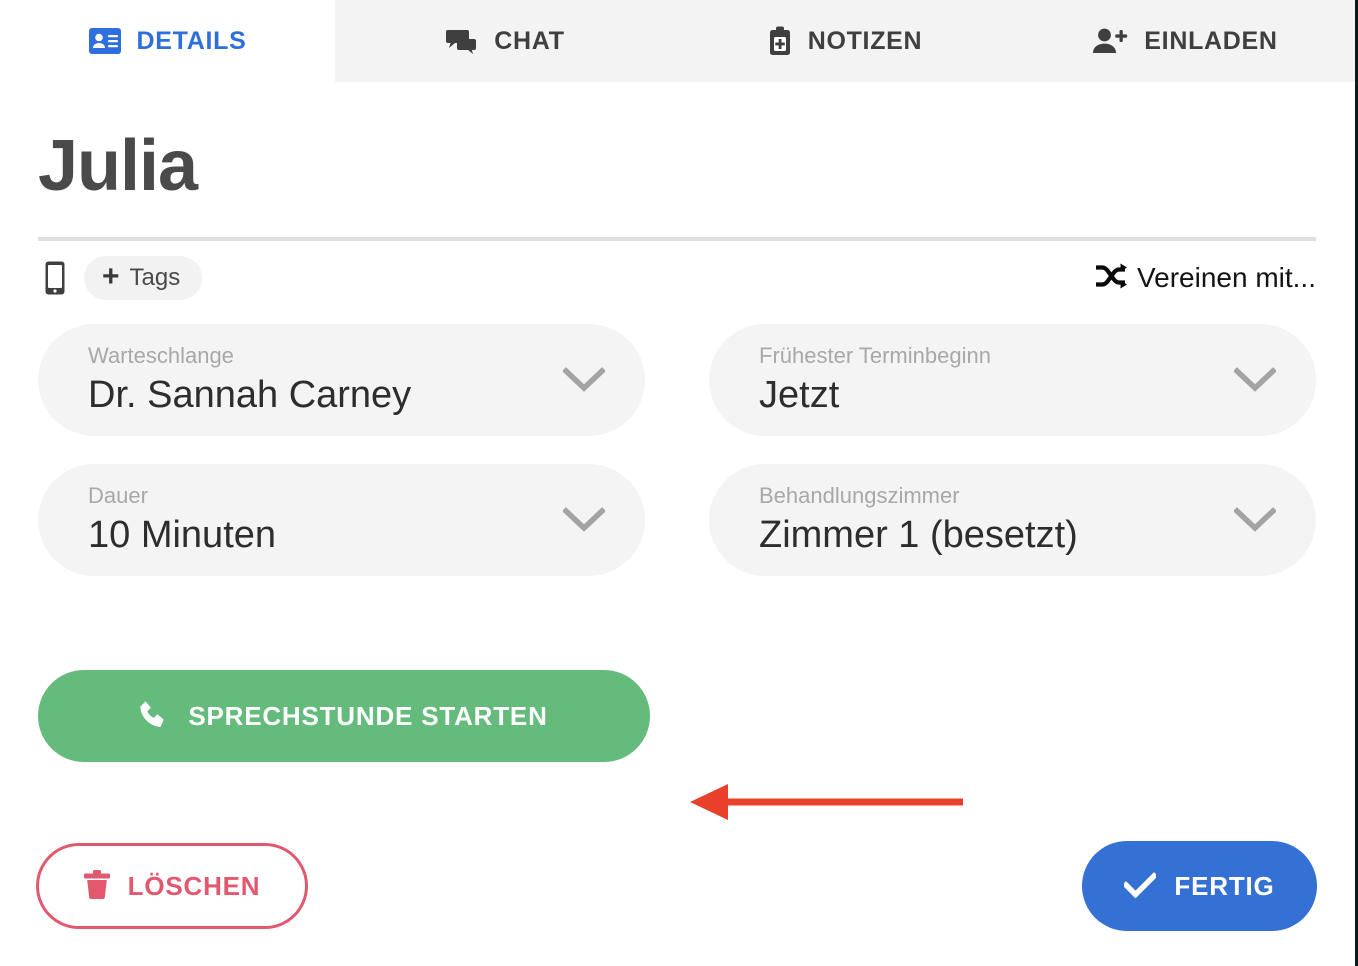  I want to click on start-consultation-label: SPRECHSTUNDE STARTEN, so click(368, 715).